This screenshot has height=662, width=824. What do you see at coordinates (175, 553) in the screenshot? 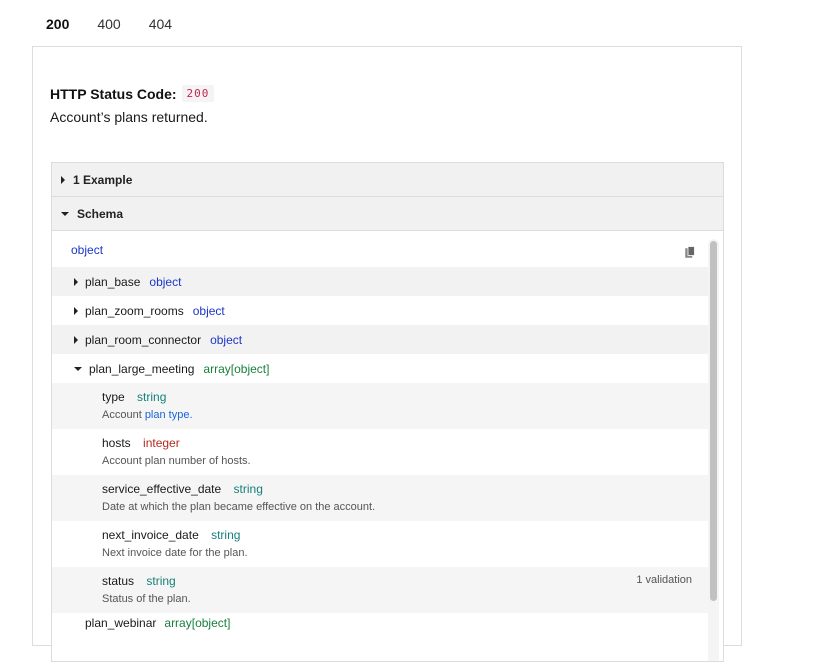
I see `prop-description: Next invoice date for the plan.` at bounding box center [175, 553].